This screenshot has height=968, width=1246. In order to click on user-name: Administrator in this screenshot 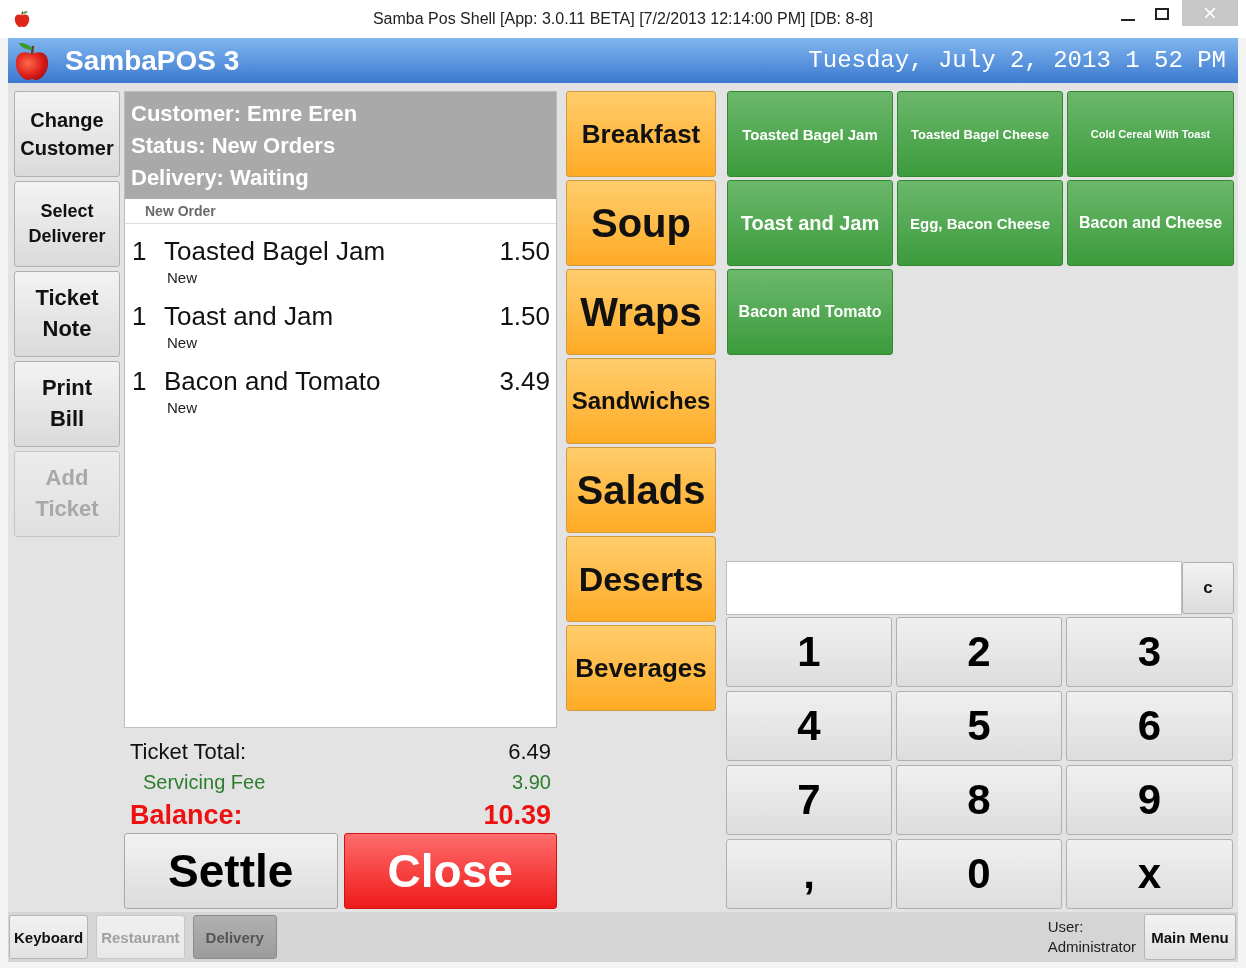, I will do `click(1091, 947)`.